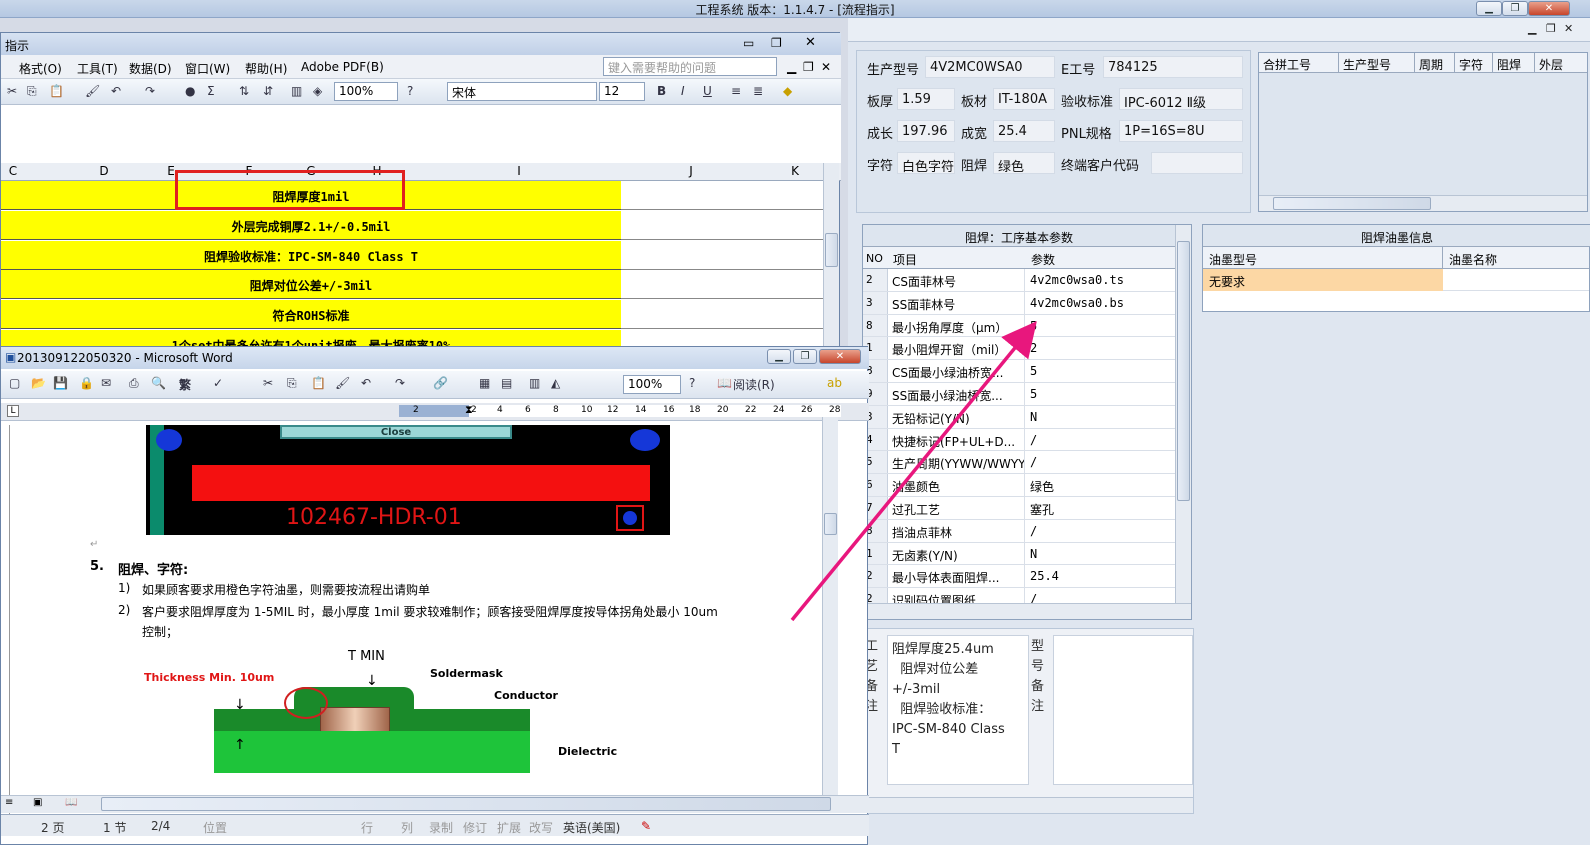 The image size is (1590, 845). I want to click on status-rec: 录制, so click(441, 827).